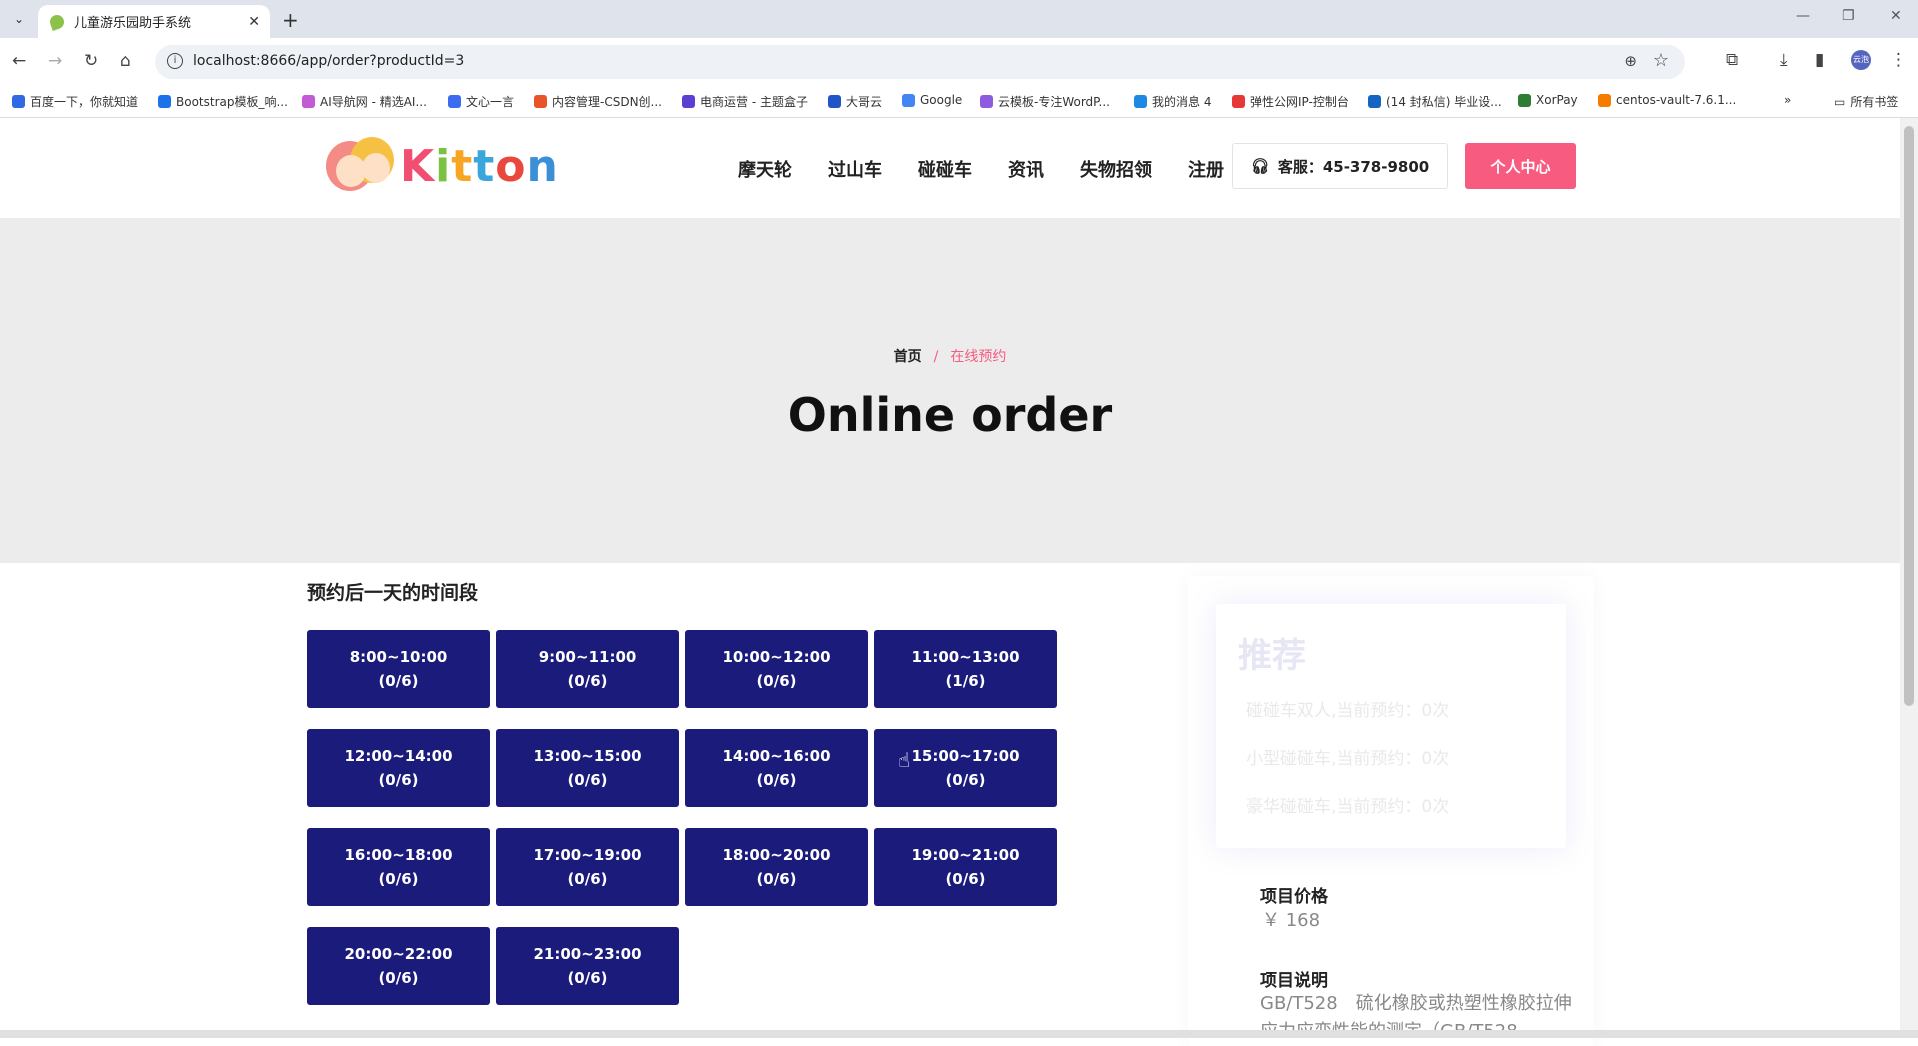 Image resolution: width=1918 pixels, height=1046 pixels. I want to click on extensions-icon: ⧉, so click(1732, 60).